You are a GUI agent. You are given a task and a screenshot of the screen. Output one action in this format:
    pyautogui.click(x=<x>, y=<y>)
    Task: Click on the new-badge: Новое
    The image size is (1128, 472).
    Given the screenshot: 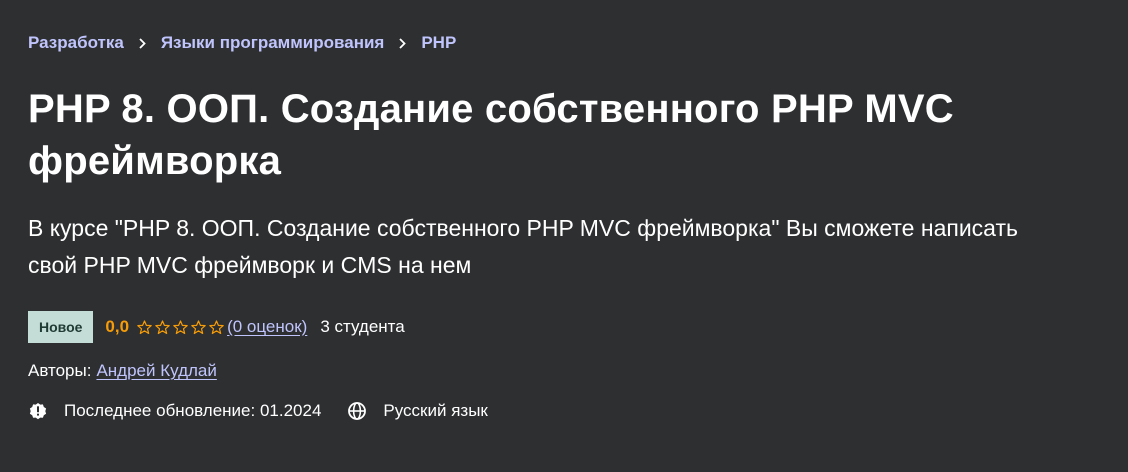 What is the action you would take?
    pyautogui.click(x=61, y=327)
    